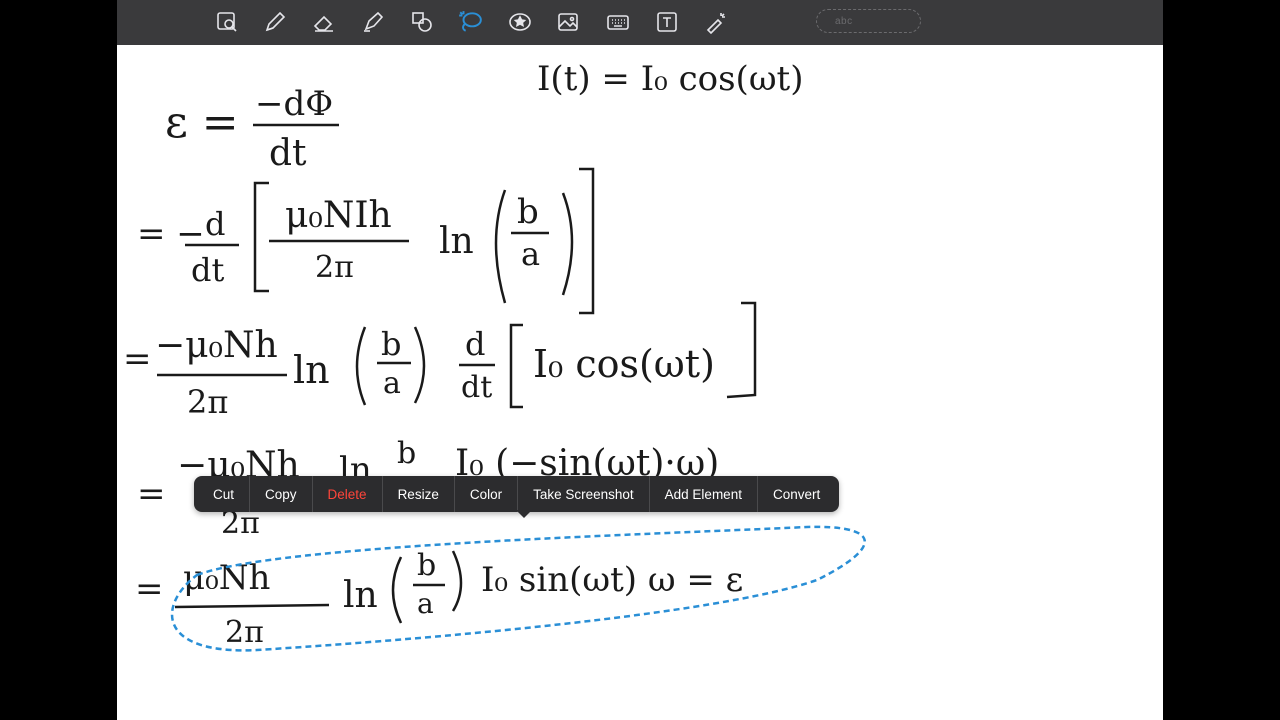 Image resolution: width=1280 pixels, height=720 pixels. I want to click on image-icon, so click(568, 22).